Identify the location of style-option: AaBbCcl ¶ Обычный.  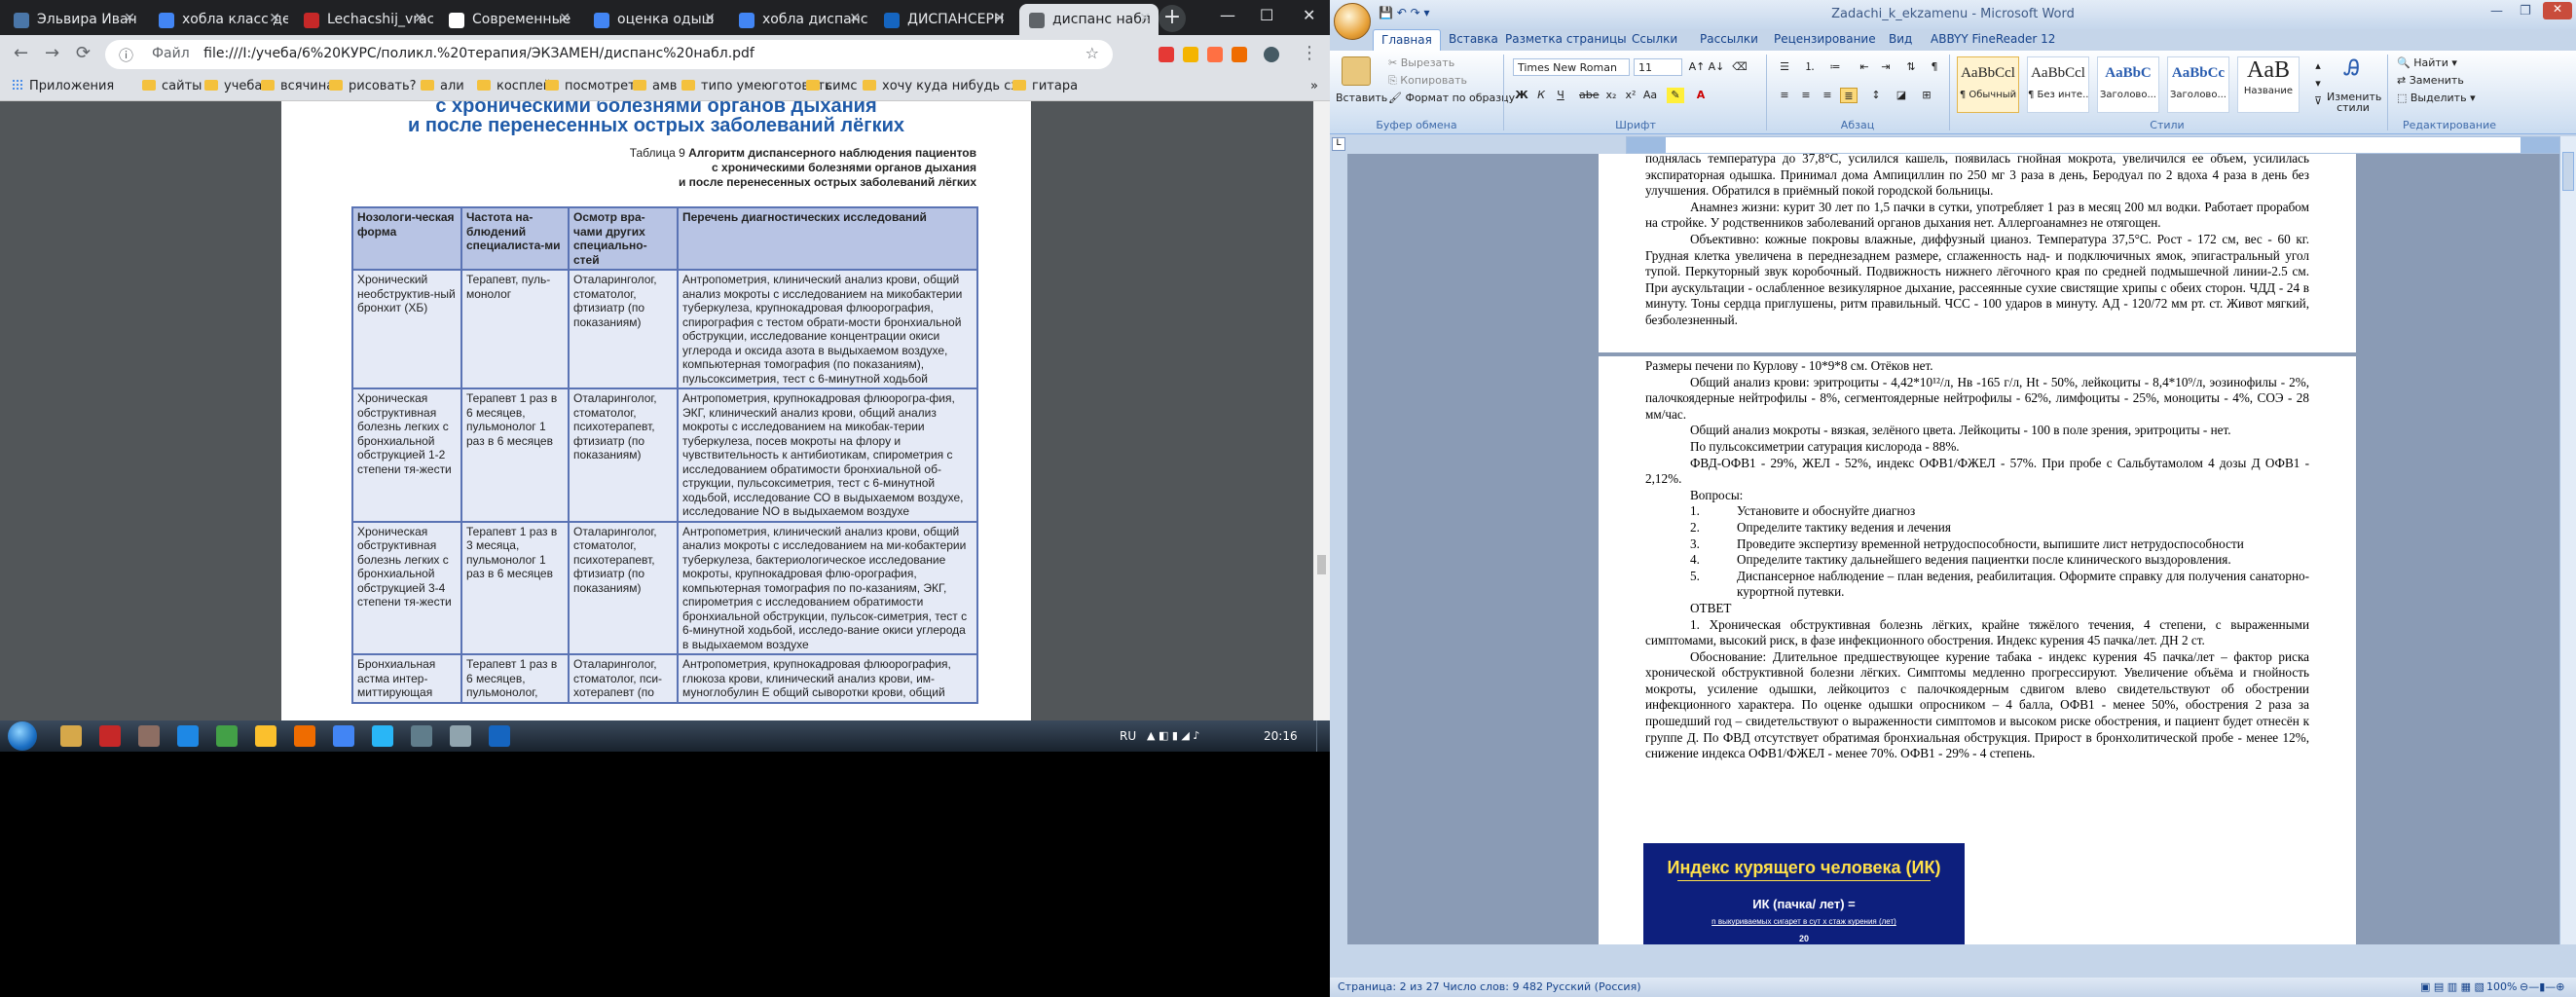
(1988, 84).